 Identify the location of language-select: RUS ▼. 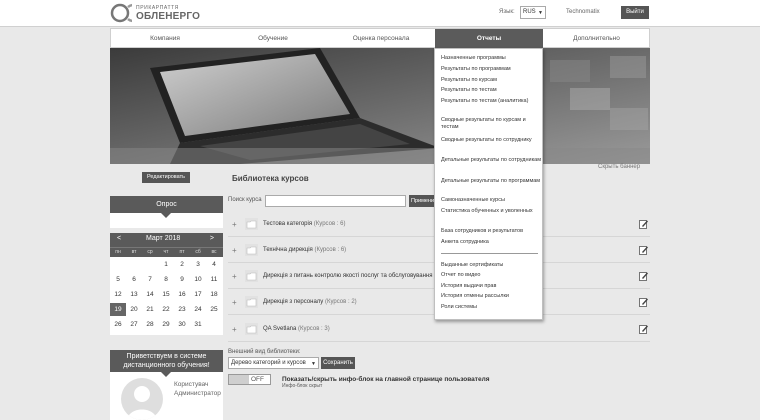
(533, 12).